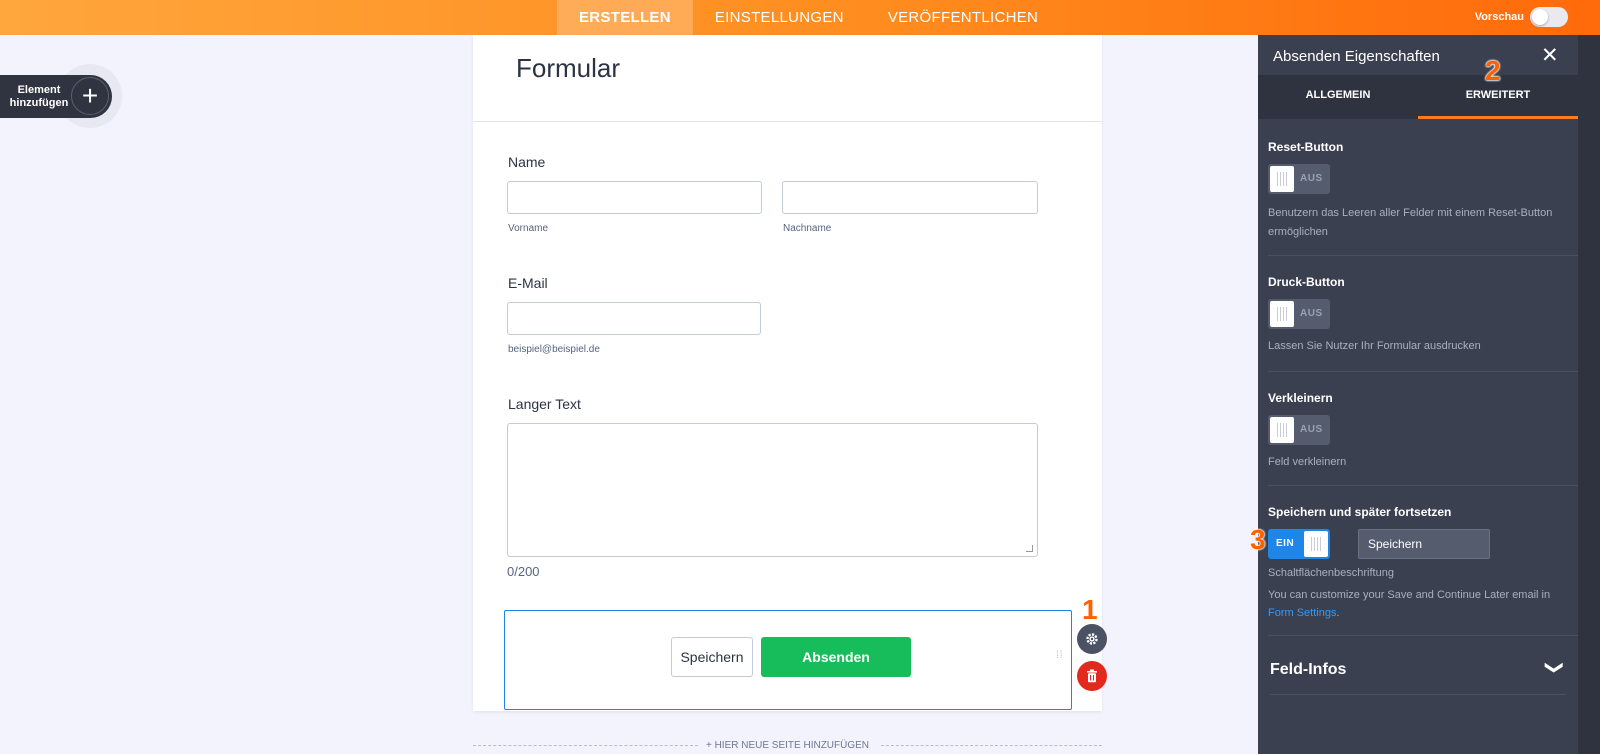  Describe the element at coordinates (1299, 314) in the screenshot. I see `print-button-toggle: AUS` at that location.